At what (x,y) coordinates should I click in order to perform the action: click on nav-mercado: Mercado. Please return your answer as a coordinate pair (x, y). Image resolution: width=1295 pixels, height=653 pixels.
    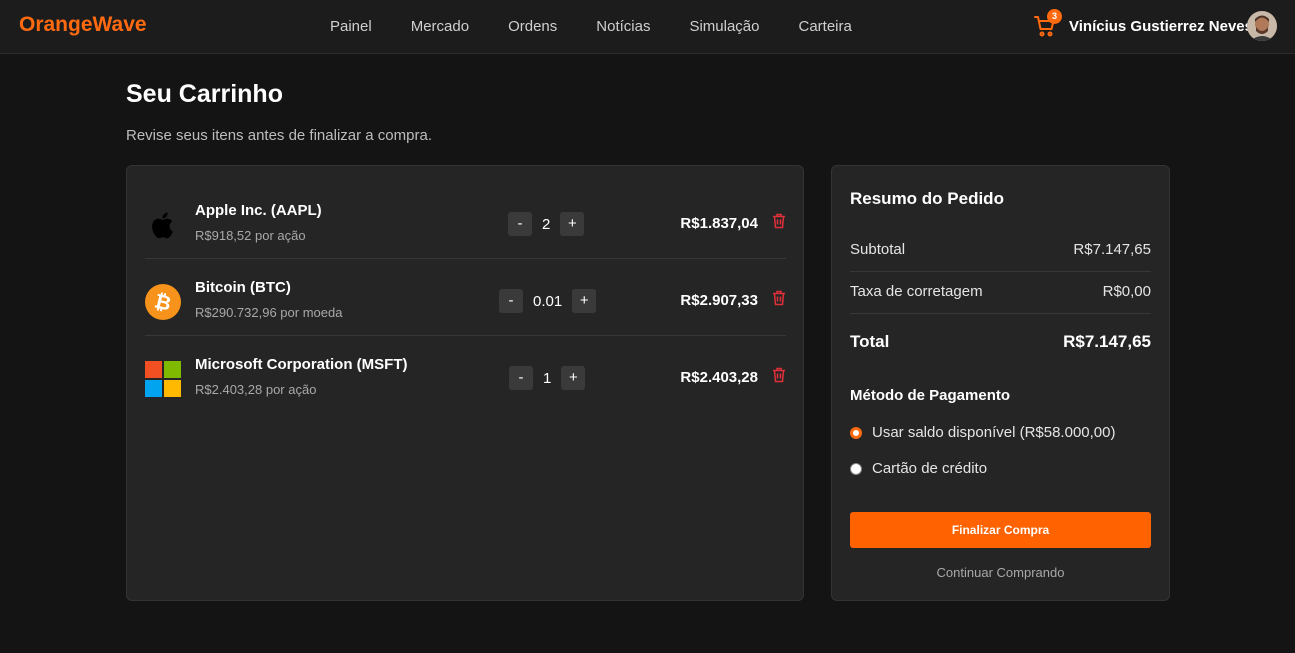
    Looking at the image, I should click on (440, 26).